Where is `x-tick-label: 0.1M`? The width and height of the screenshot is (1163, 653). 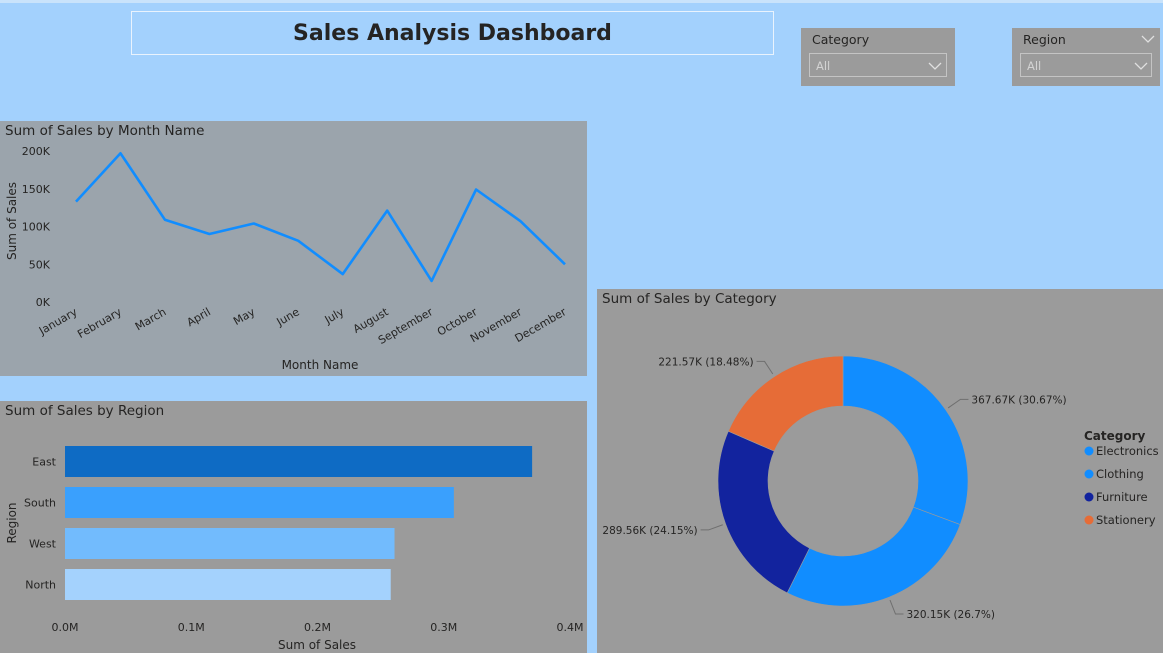 x-tick-label: 0.1M is located at coordinates (191, 627).